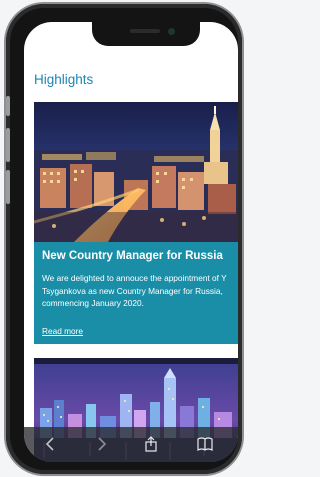 The height and width of the screenshot is (477, 320). What do you see at coordinates (8, 145) in the screenshot?
I see `volume-up-button` at bounding box center [8, 145].